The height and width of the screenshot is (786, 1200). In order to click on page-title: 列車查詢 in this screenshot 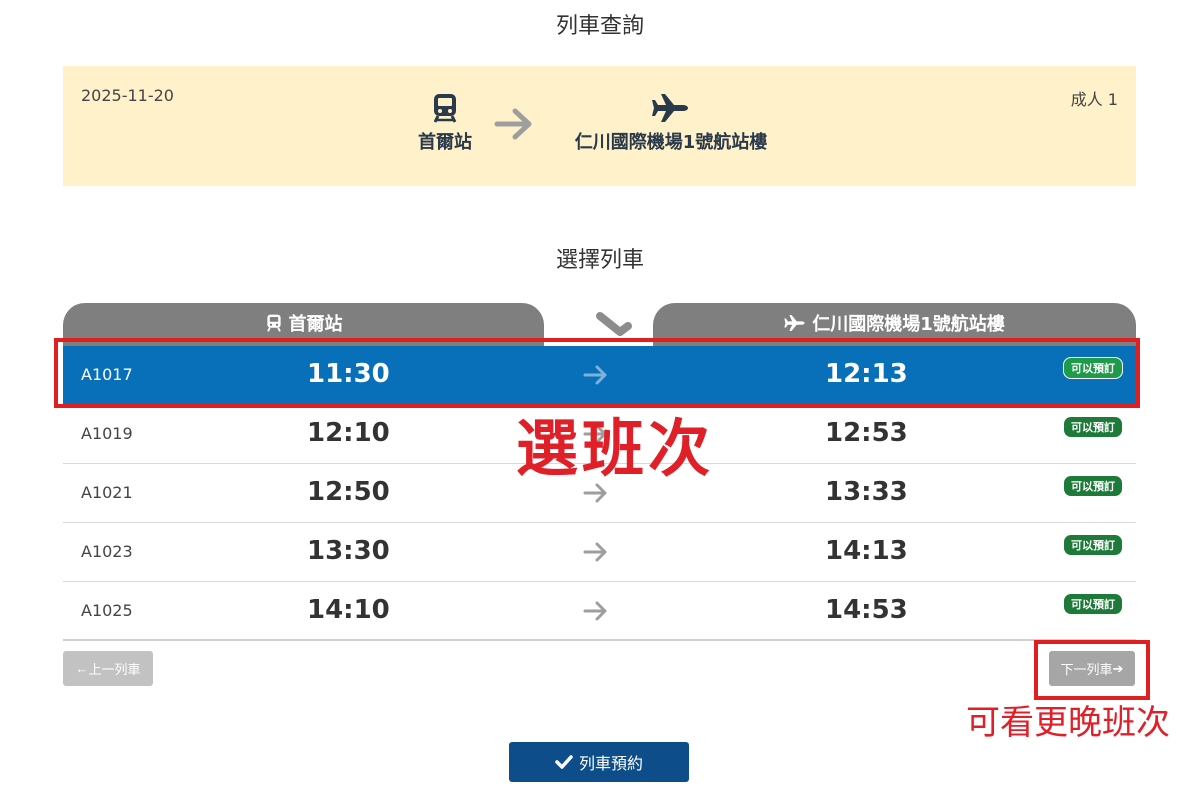, I will do `click(599, 26)`.